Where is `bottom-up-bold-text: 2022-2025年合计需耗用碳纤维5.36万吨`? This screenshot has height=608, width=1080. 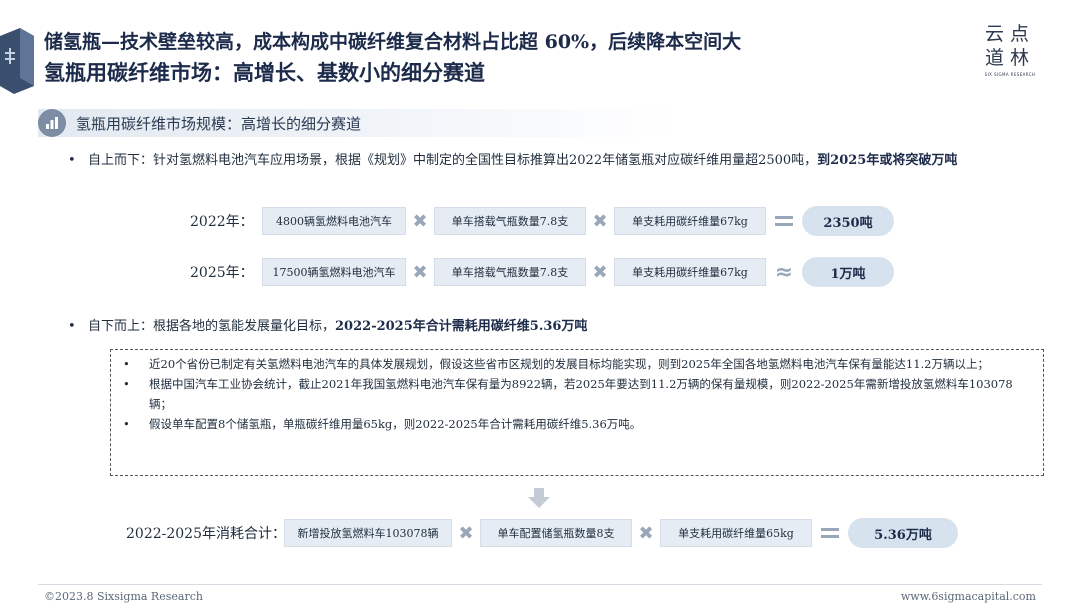 bottom-up-bold-text: 2022-2025年合计需耗用碳纤维5.36万吨 is located at coordinates (461, 326).